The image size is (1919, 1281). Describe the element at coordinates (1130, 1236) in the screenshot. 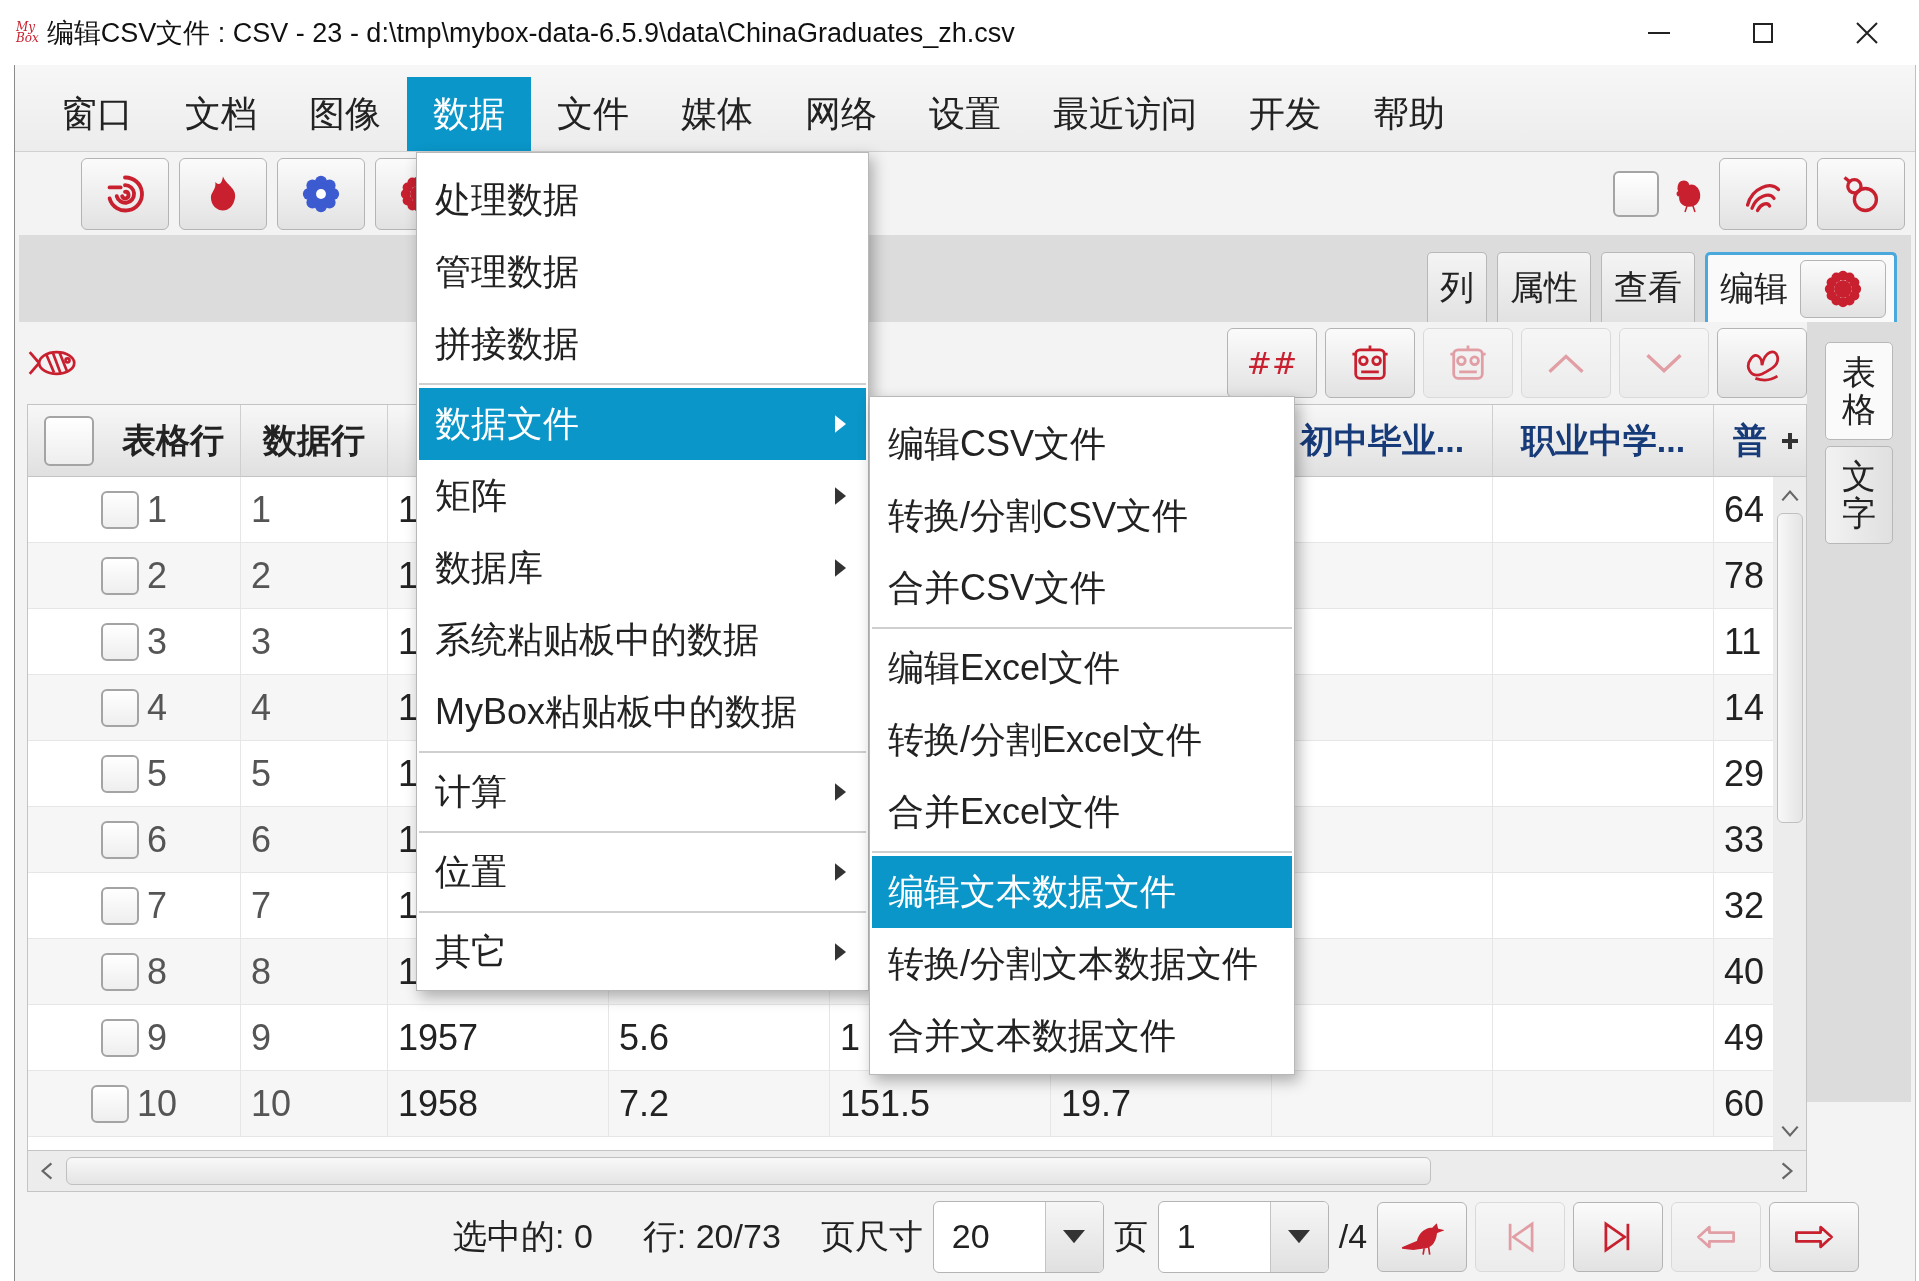

I see `page-label: 页` at that location.